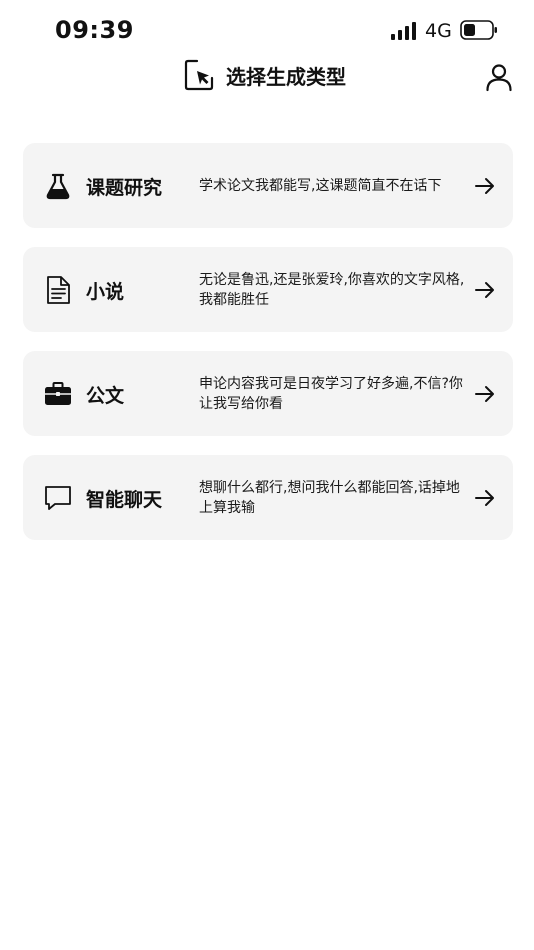  What do you see at coordinates (267, 31) in the screenshot?
I see `status-bar: 09:39 4G` at bounding box center [267, 31].